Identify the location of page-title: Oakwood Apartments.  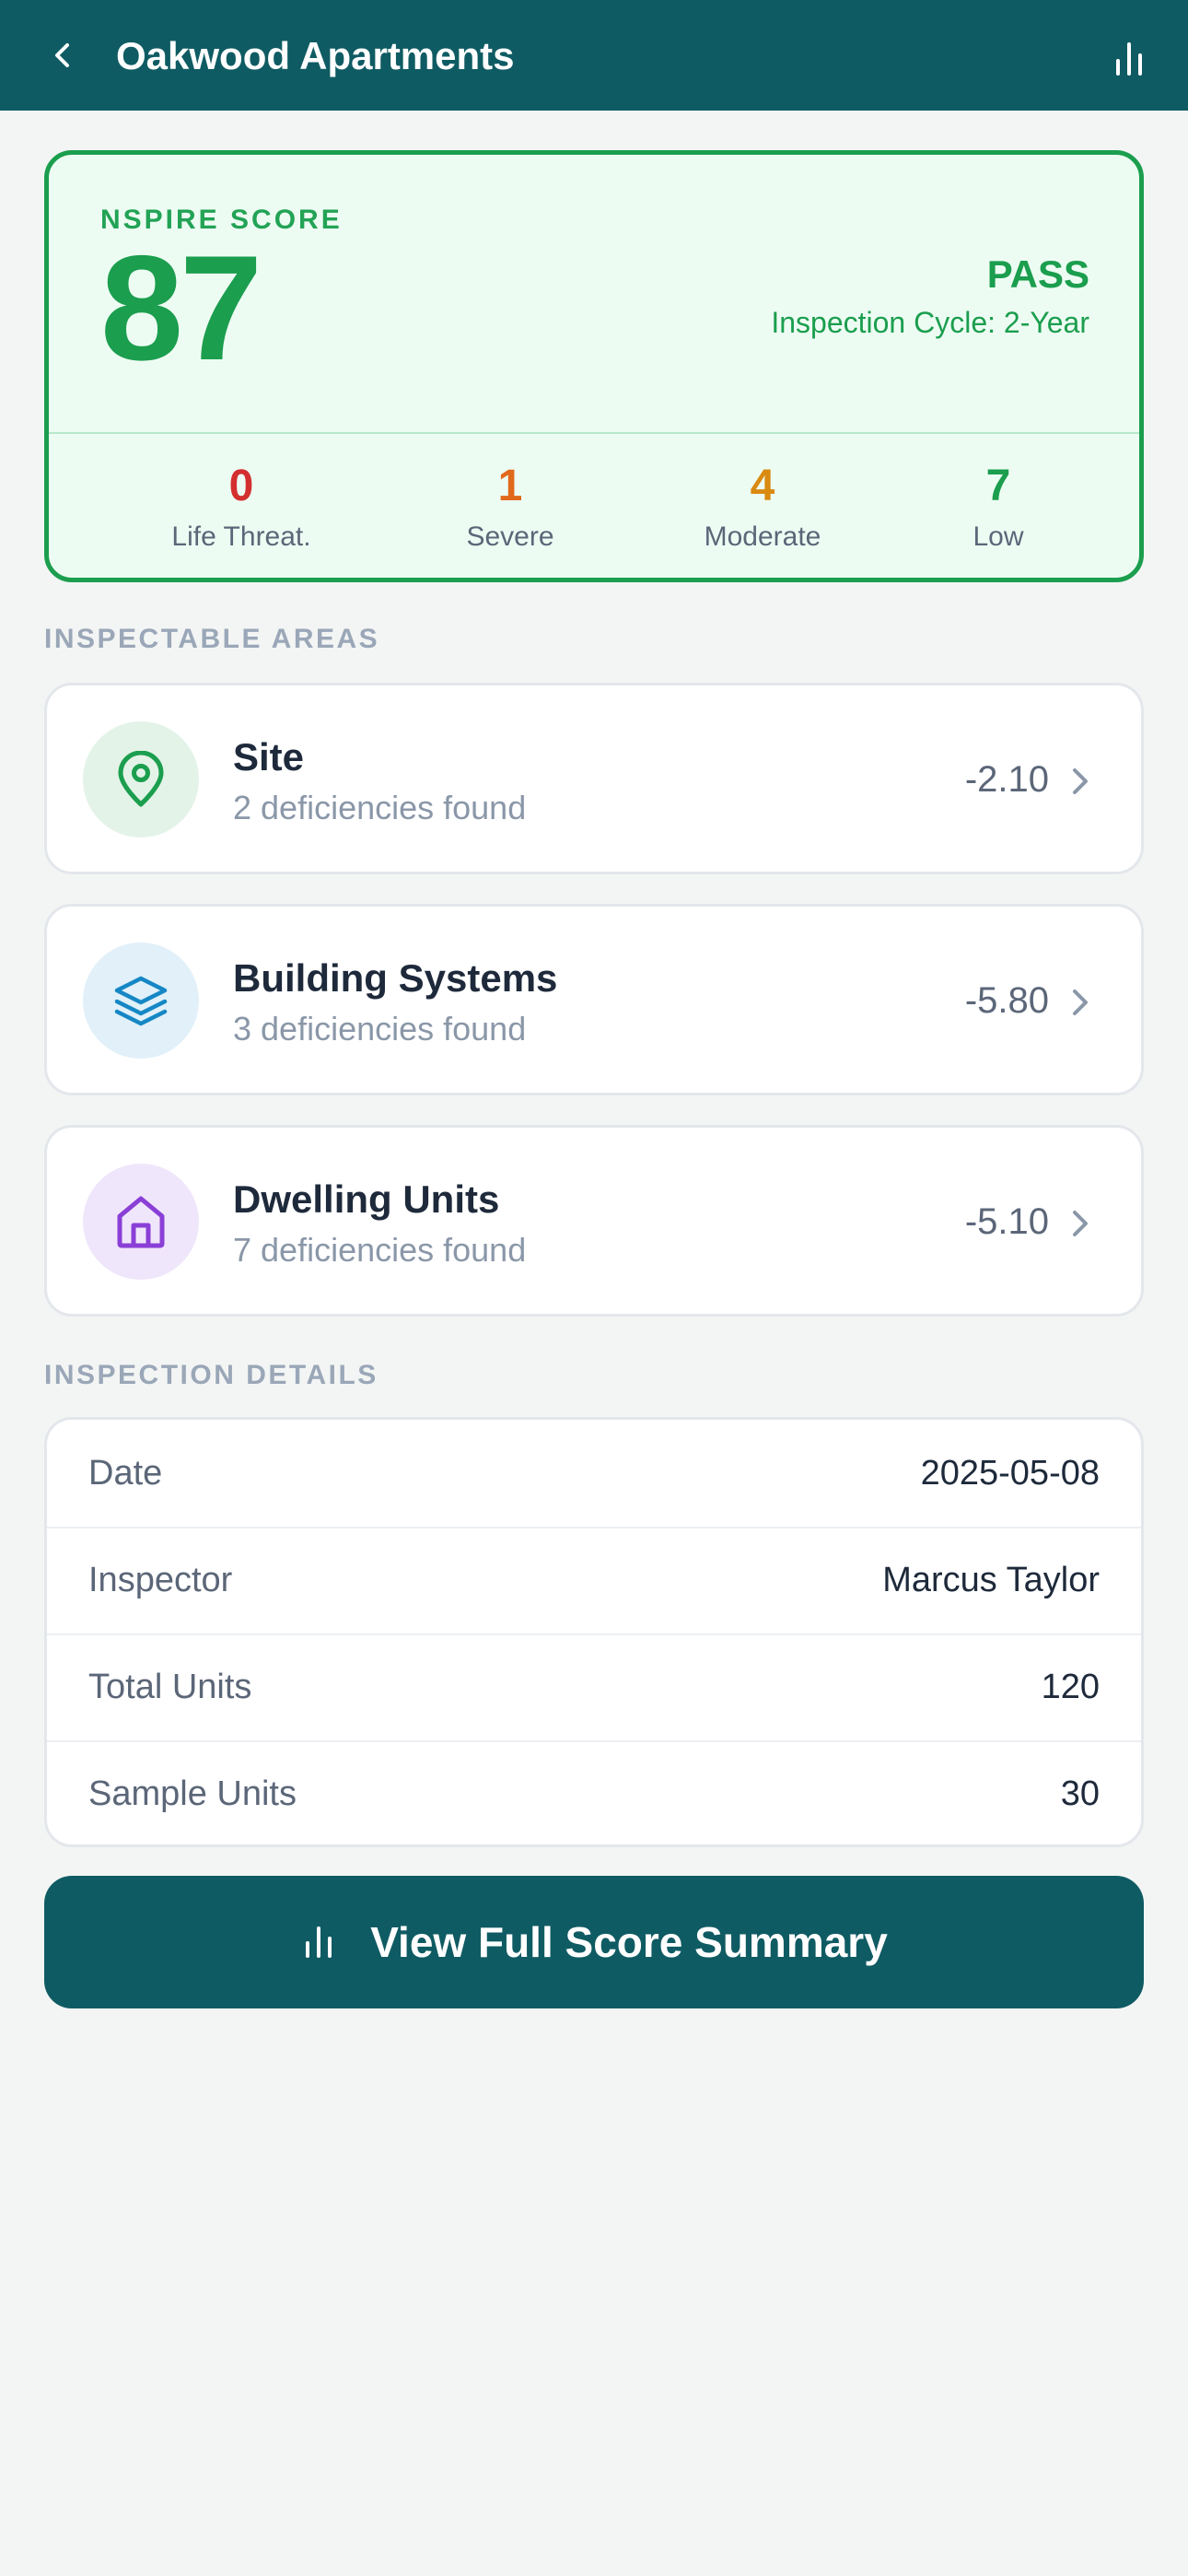
(315, 55).